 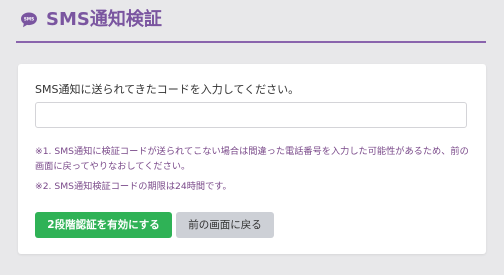 I want to click on page-title: SMS通知検証, so click(x=104, y=19).